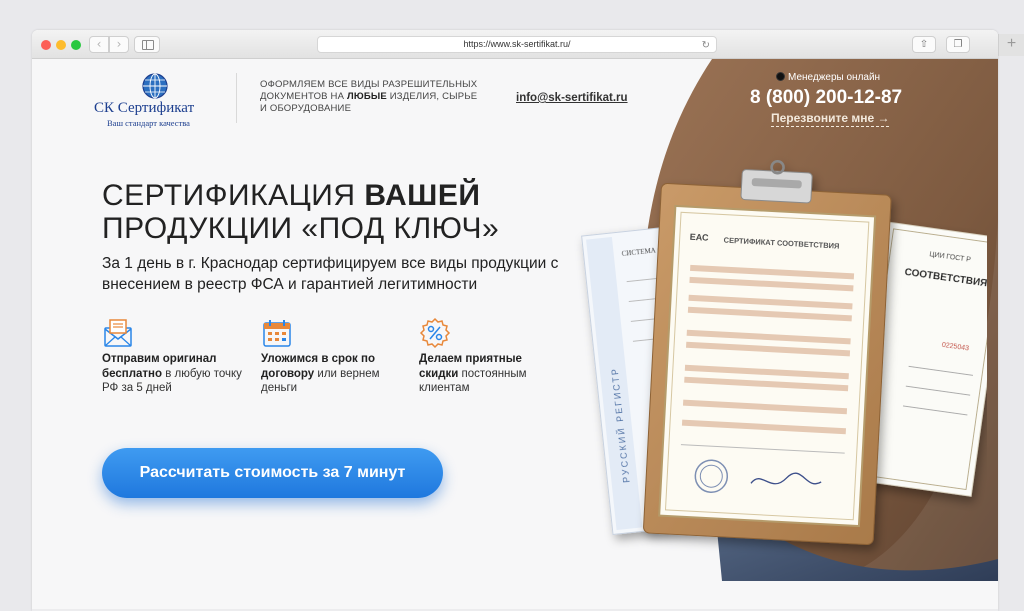 Image resolution: width=1024 pixels, height=611 pixels. What do you see at coordinates (924, 44) in the screenshot?
I see `share-icon: ⇧` at bounding box center [924, 44].